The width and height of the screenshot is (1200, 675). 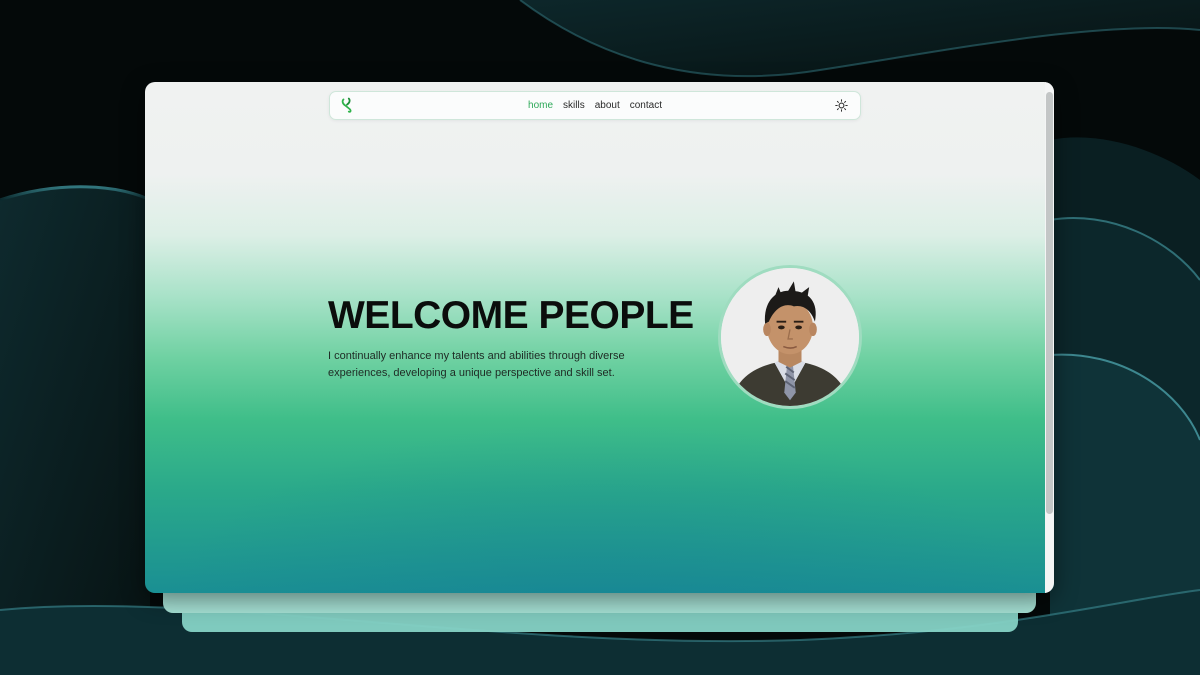 I want to click on nav-link-skills: skills, so click(x=574, y=105).